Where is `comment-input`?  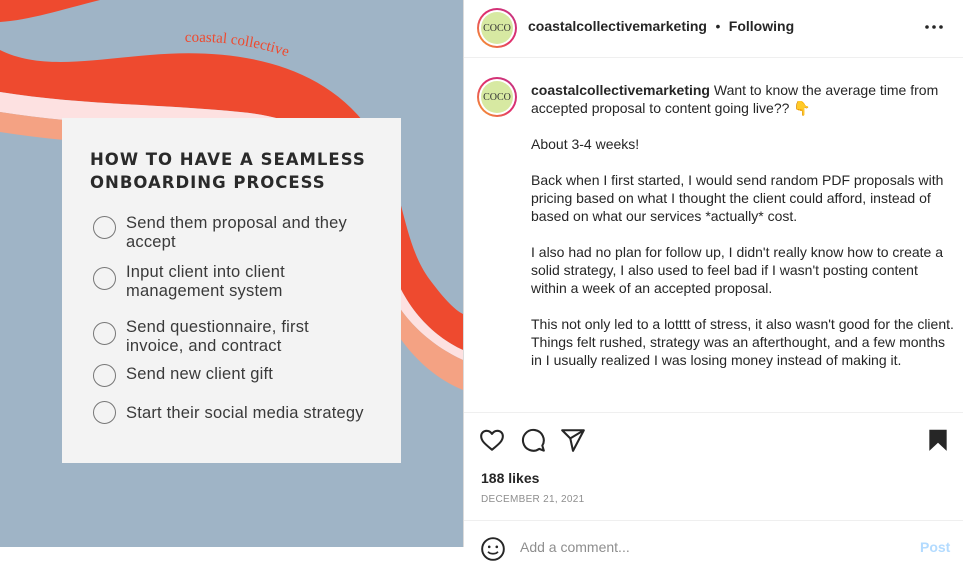
comment-input is located at coordinates (710, 547).